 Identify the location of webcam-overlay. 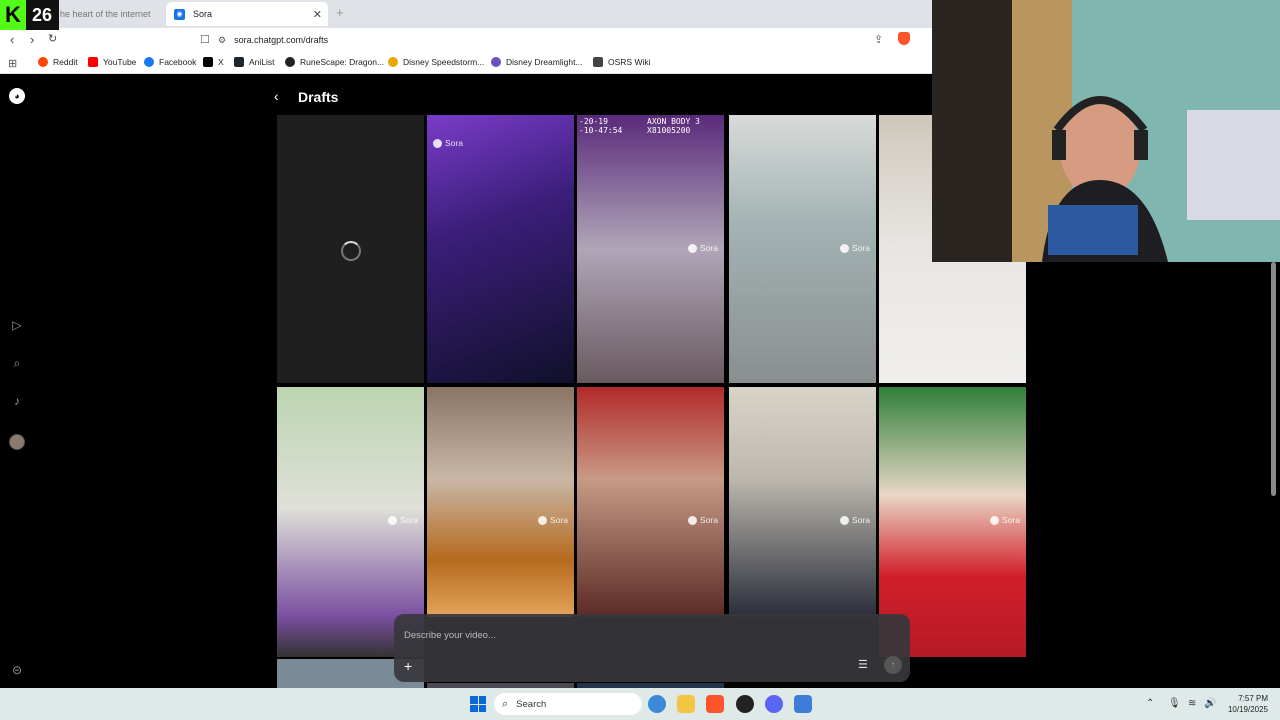
(1106, 131).